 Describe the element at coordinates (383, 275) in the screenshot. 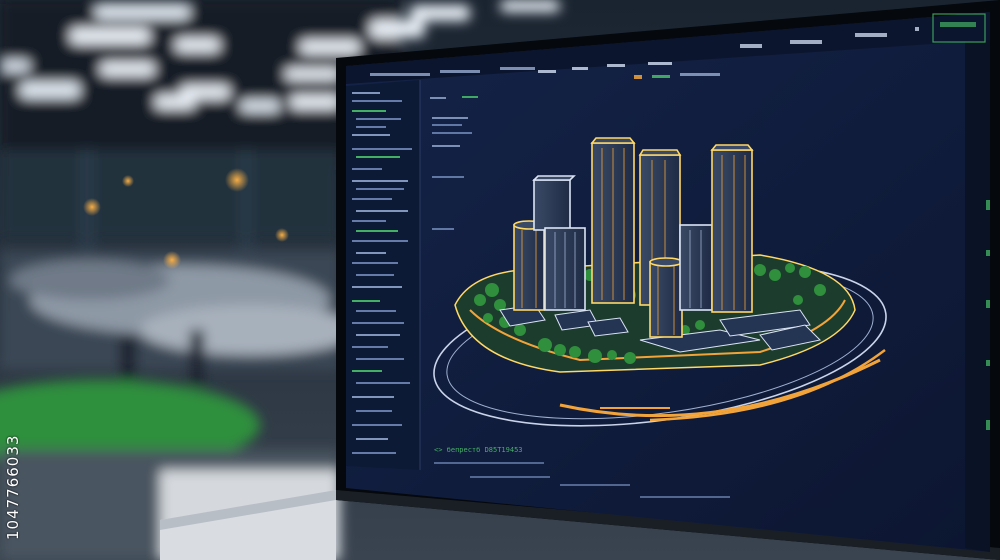

I see `code-panel` at that location.